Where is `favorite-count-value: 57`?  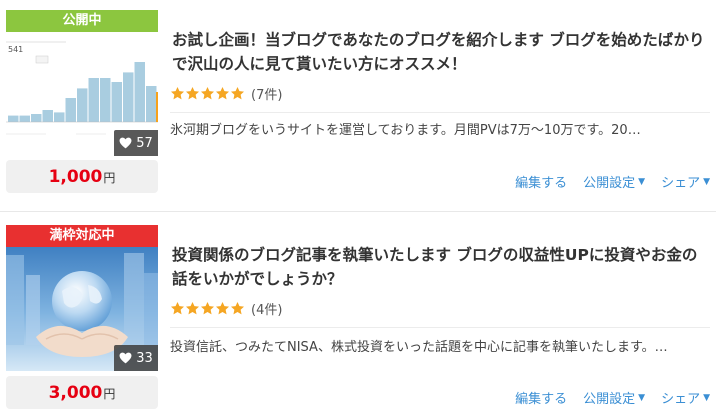 favorite-count-value: 57 is located at coordinates (144, 143).